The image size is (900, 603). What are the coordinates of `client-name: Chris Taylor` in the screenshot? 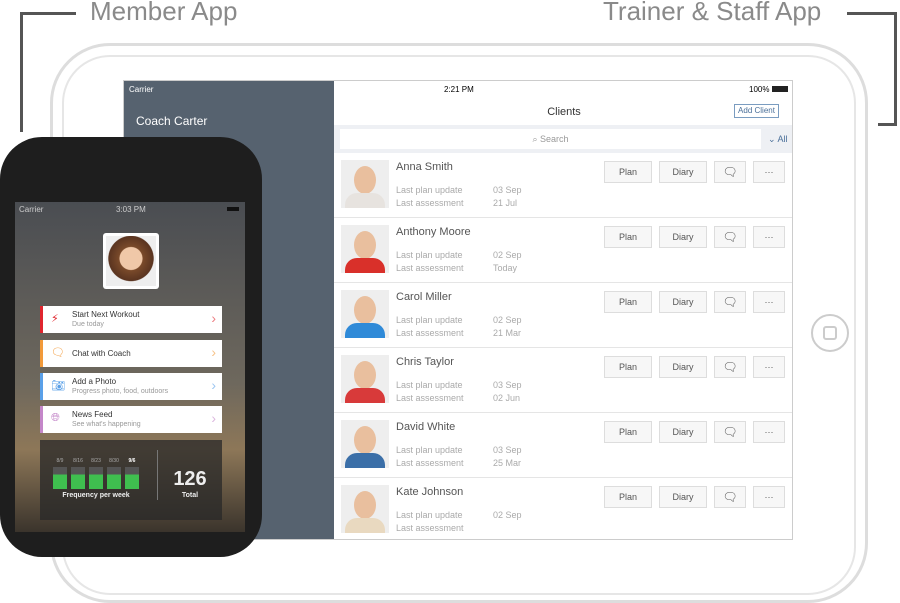 It's located at (425, 362).